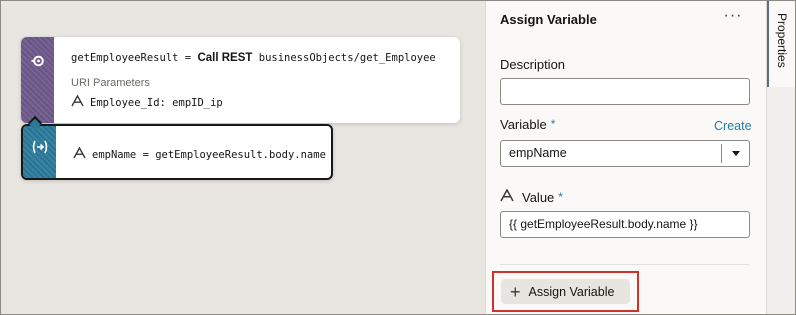  I want to click on description-field, so click(625, 91).